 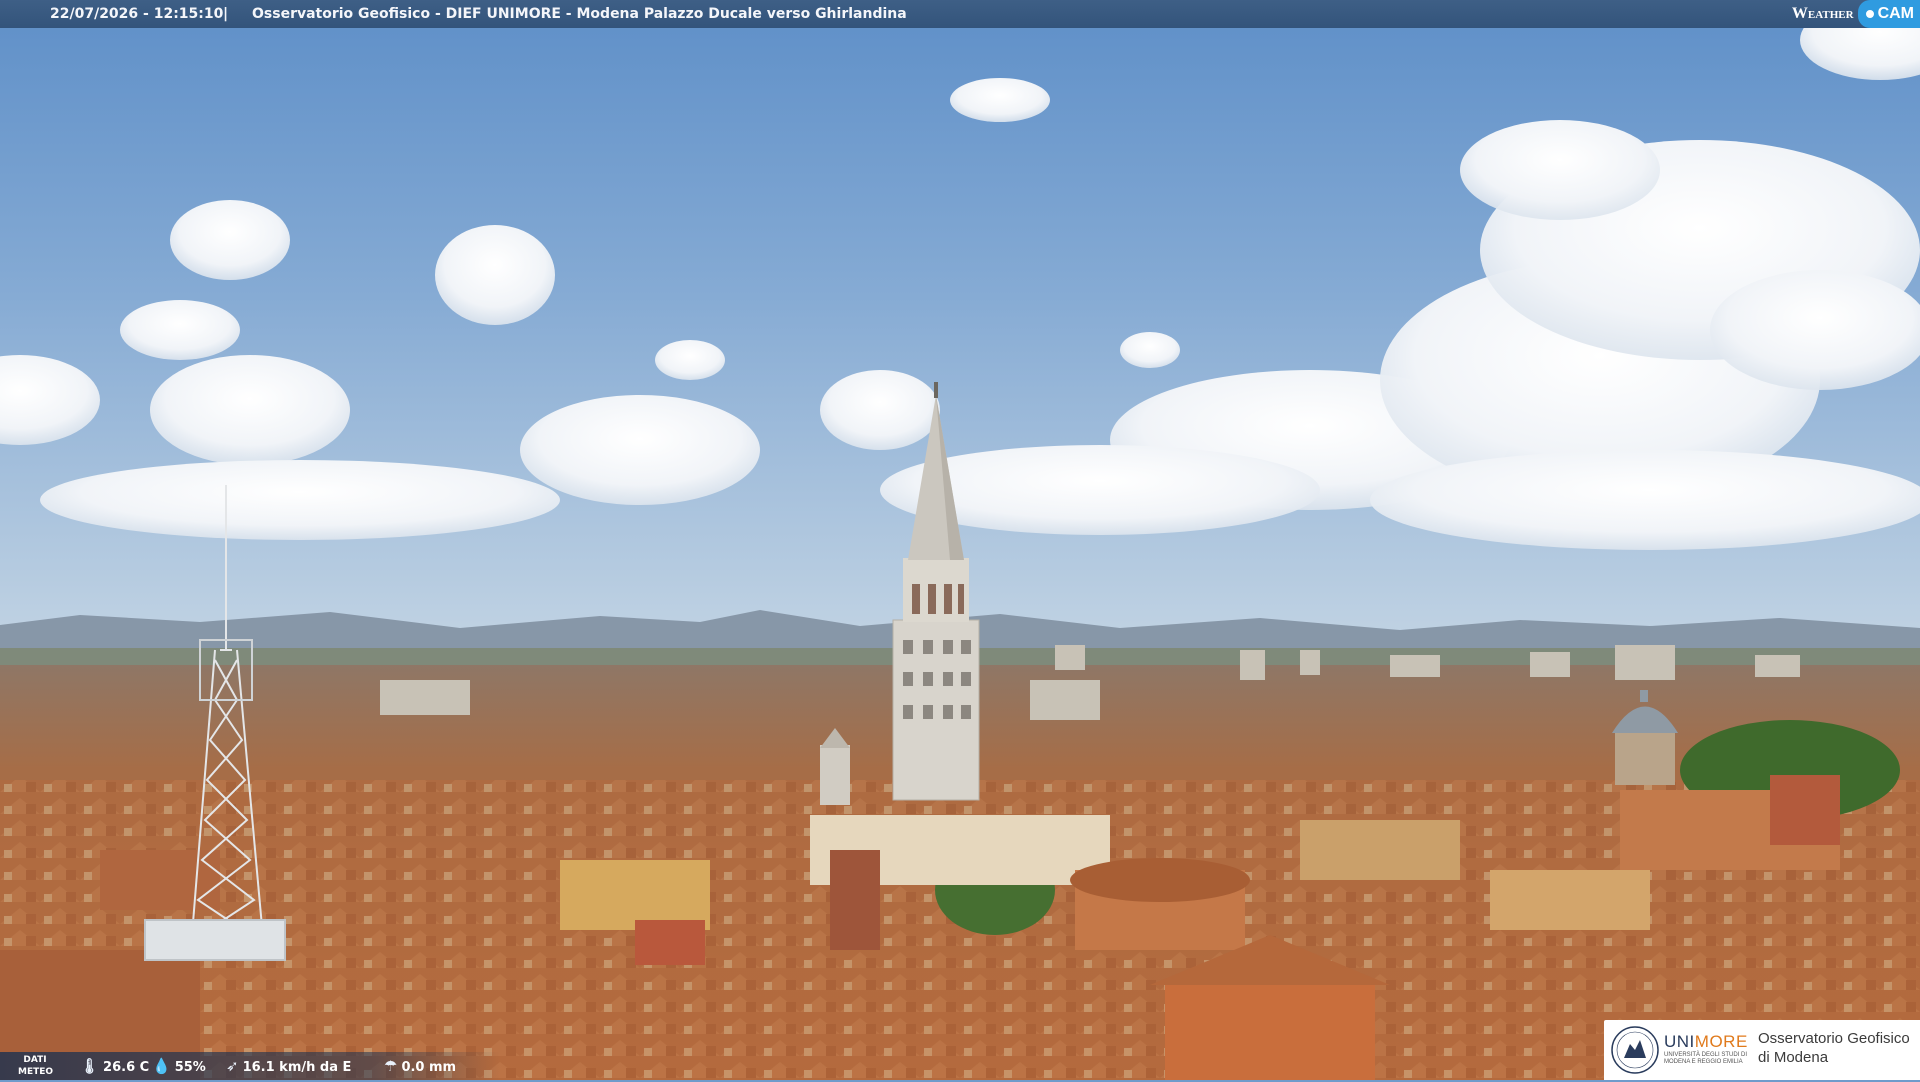 What do you see at coordinates (90, 1066) in the screenshot?
I see `thermometer-icon: 🌡` at bounding box center [90, 1066].